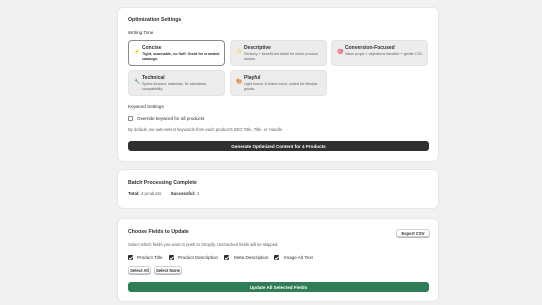  What do you see at coordinates (146, 106) in the screenshot?
I see `keyword-settings-label: Keyword Settings` at bounding box center [146, 106].